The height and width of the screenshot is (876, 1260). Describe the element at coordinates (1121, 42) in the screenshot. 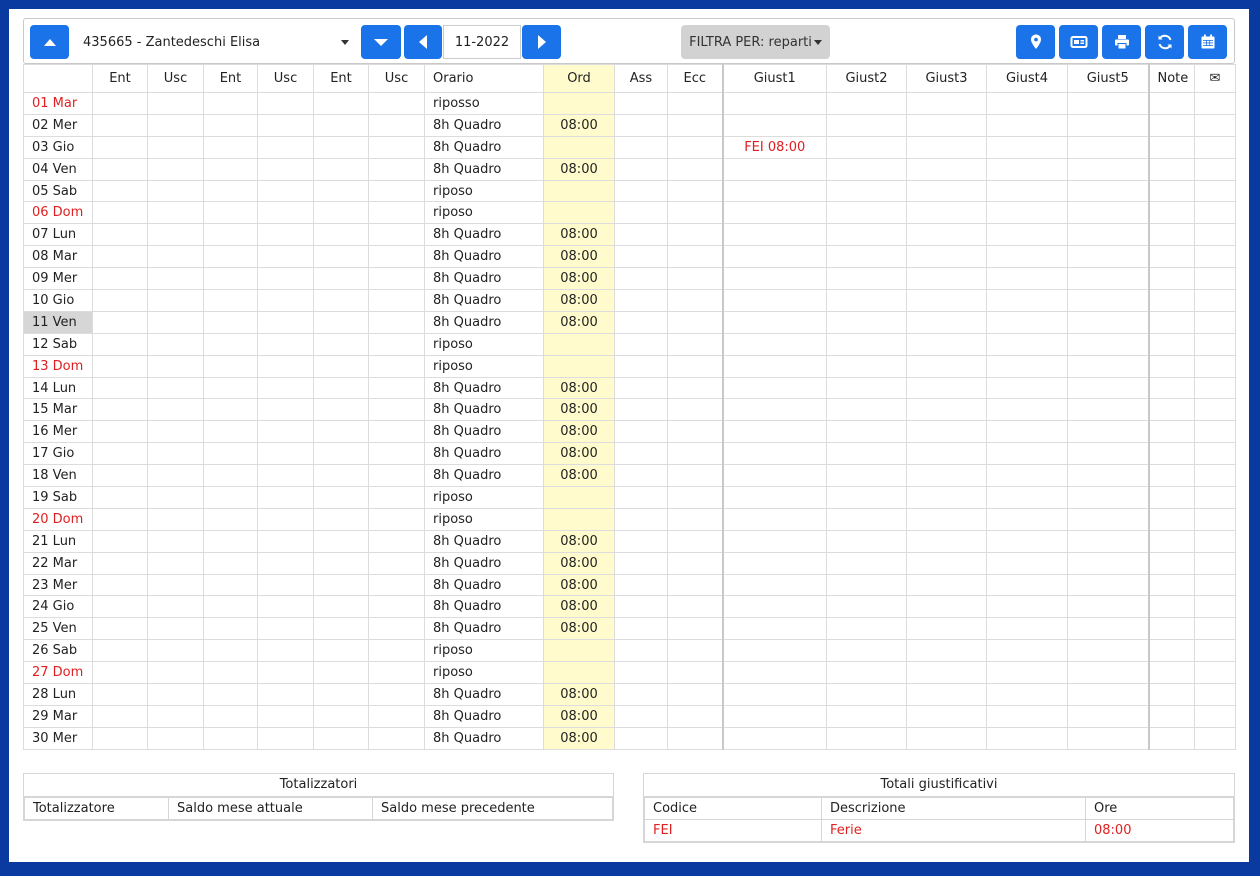

I see `print-button` at that location.